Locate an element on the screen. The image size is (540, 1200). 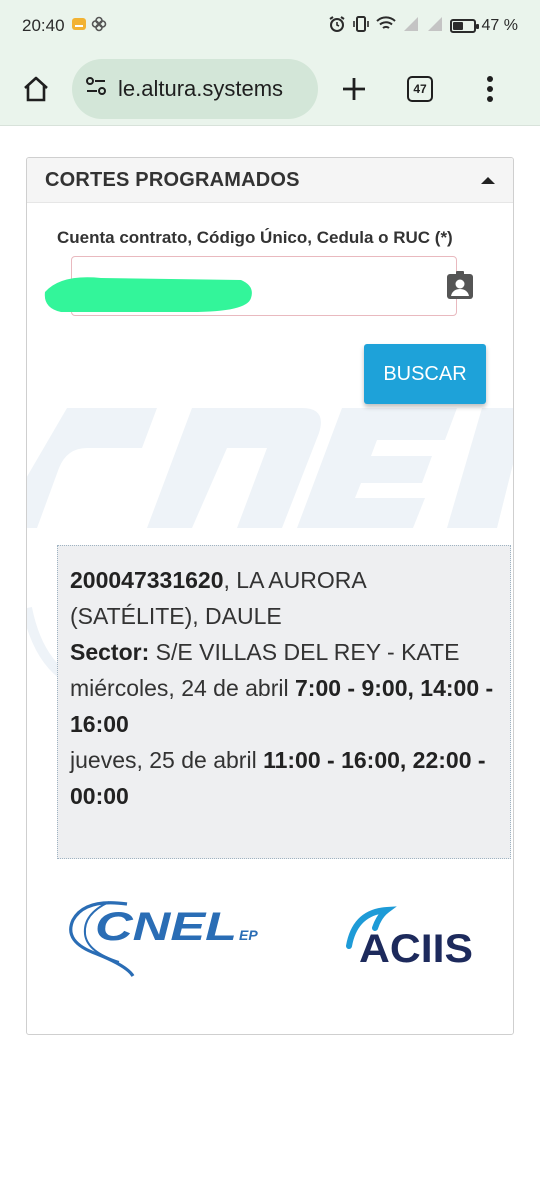
battery-level is located at coordinates (457, 26).